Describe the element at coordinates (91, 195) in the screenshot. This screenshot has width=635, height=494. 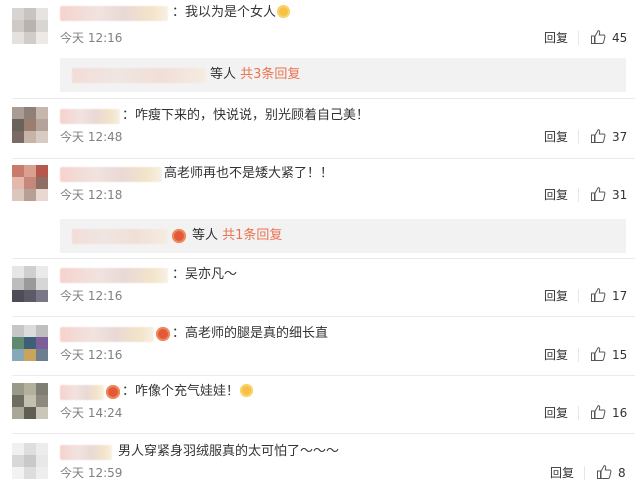
I see `comment-time: 今天 12:18` at that location.